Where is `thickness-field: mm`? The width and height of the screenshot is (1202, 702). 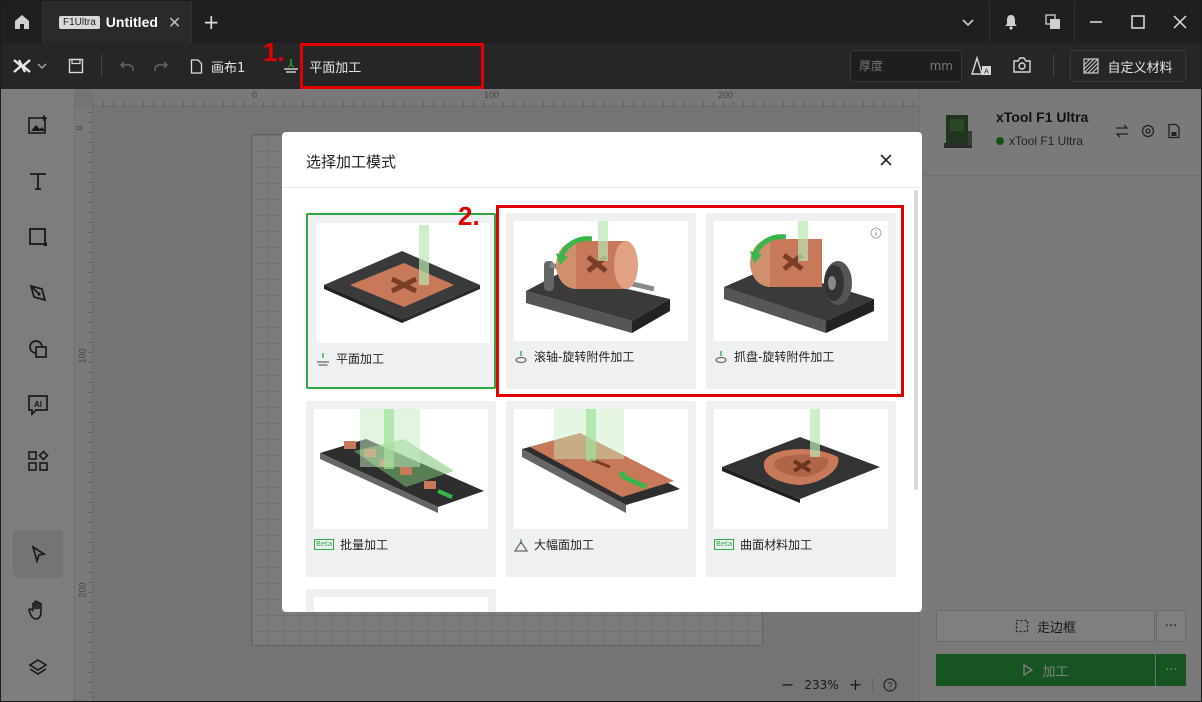
thickness-field: mm is located at coordinates (906, 66).